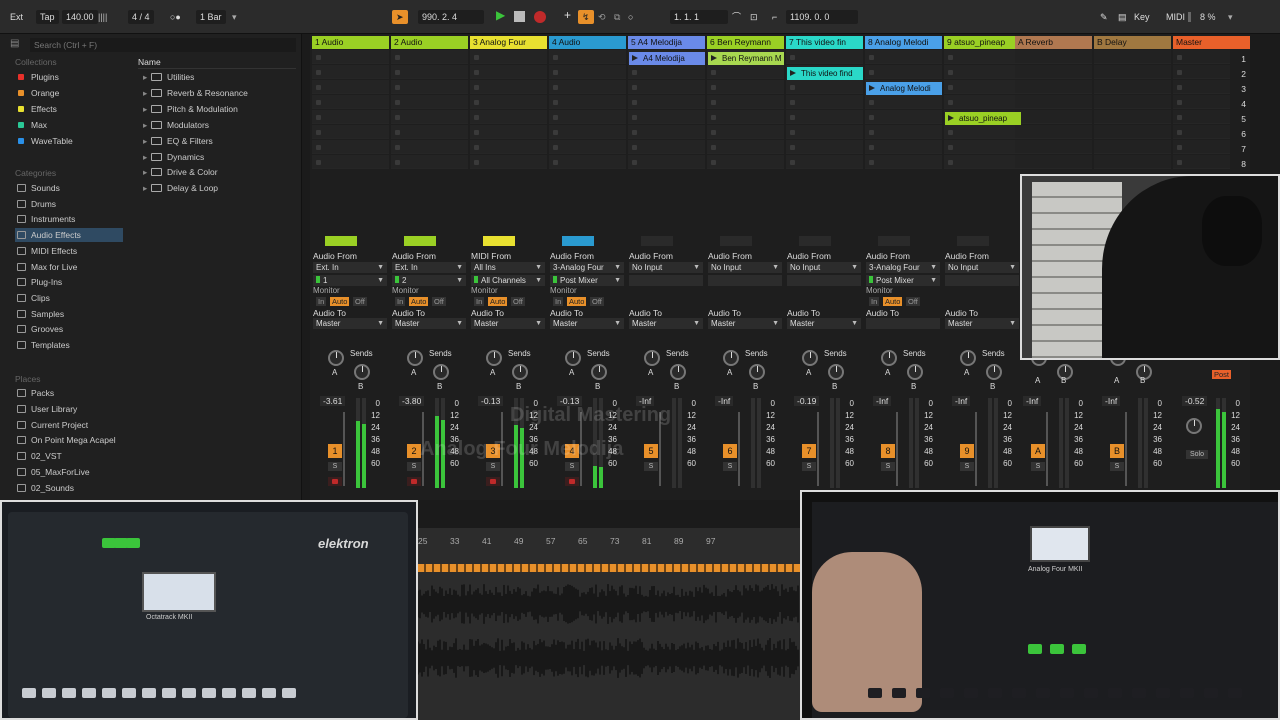  What do you see at coordinates (335, 451) in the screenshot?
I see `track-activator-button: 1` at bounding box center [335, 451].